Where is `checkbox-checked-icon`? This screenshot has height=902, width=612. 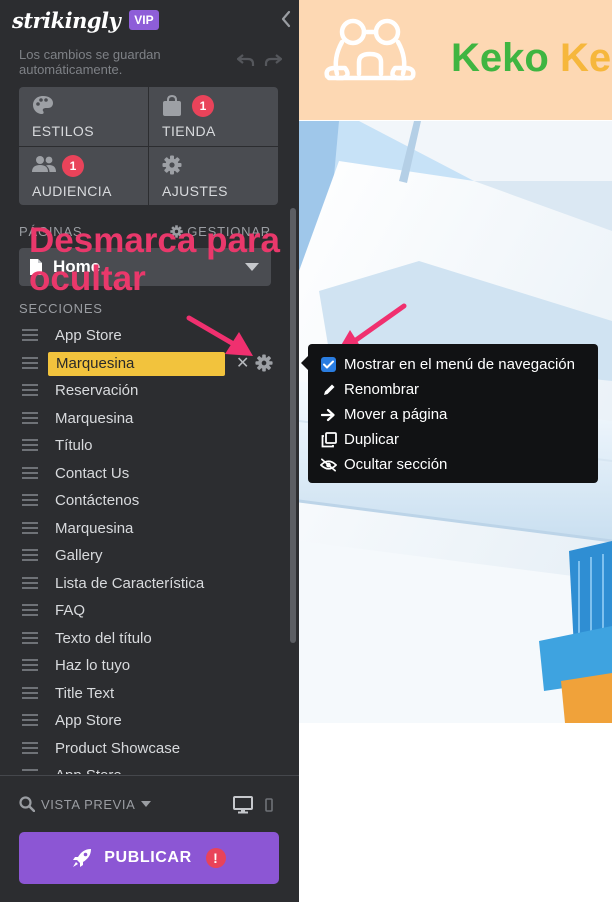 checkbox-checked-icon is located at coordinates (328, 364).